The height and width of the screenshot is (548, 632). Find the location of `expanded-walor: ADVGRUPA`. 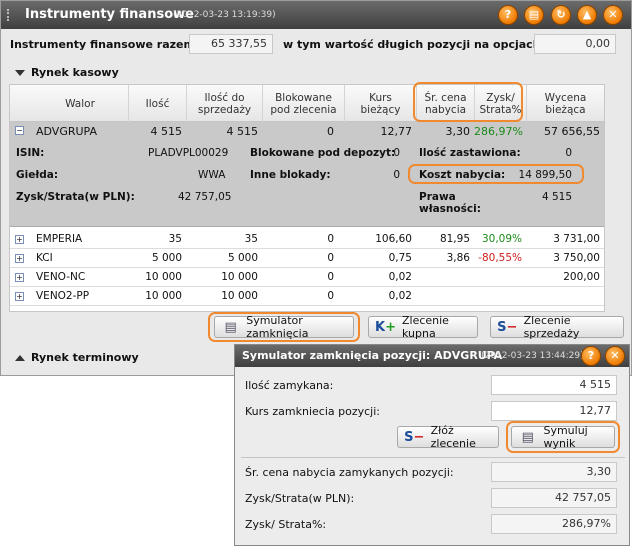

expanded-walor: ADVGRUPA is located at coordinates (66, 131).